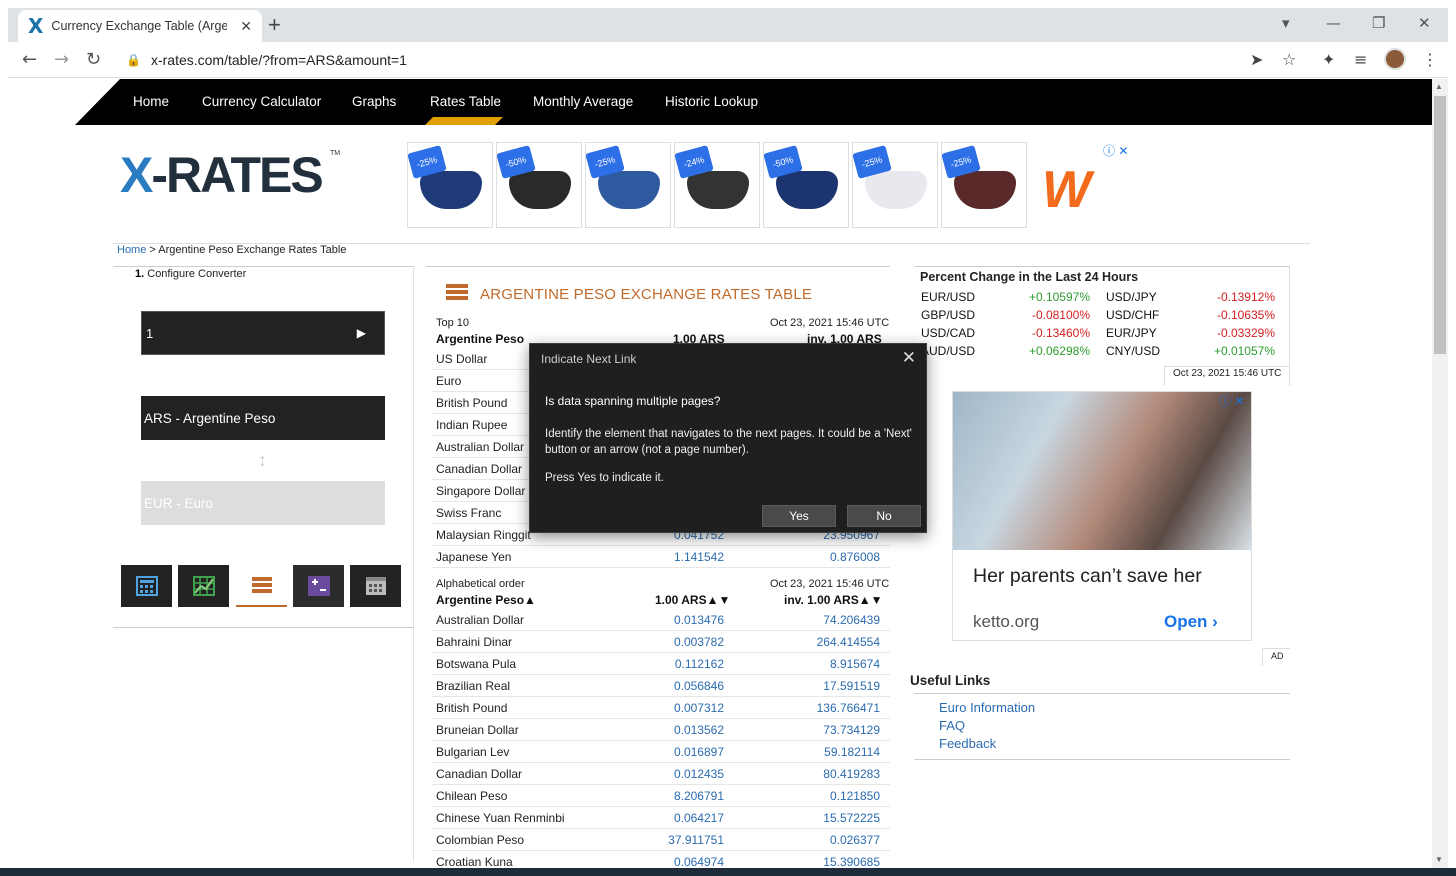 This screenshot has width=1456, height=876. Describe the element at coordinates (1066, 190) in the screenshot. I see `advertiser-w-logo: W` at that location.